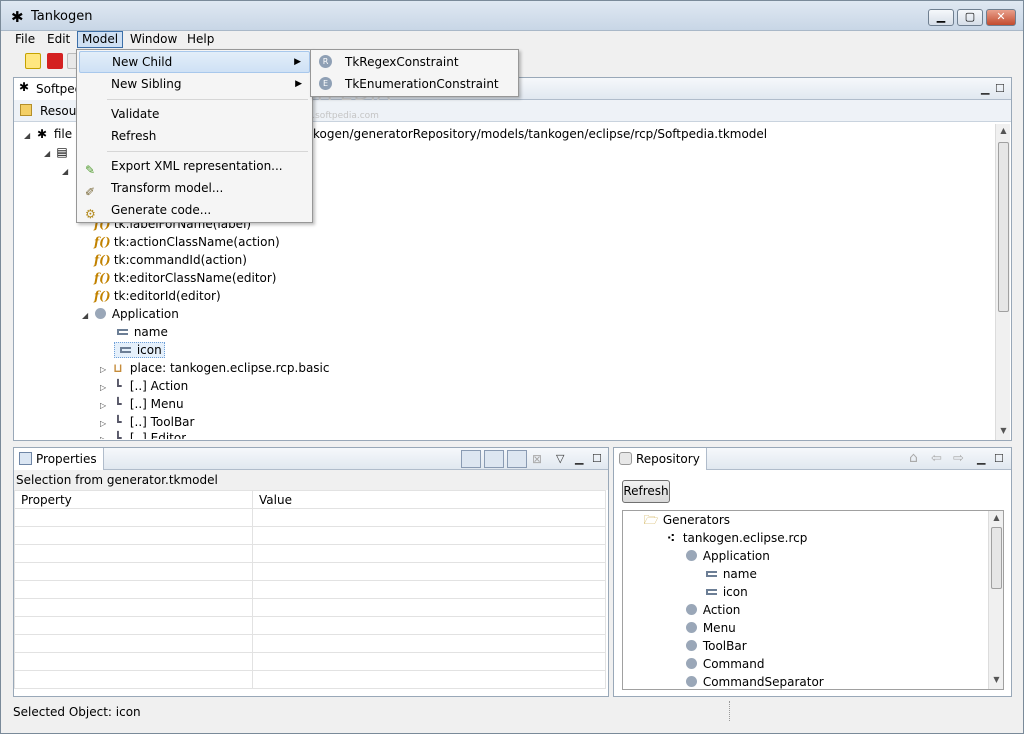 Image resolution: width=1024 pixels, height=734 pixels. What do you see at coordinates (494, 459) in the screenshot?
I see `categories-icon` at bounding box center [494, 459].